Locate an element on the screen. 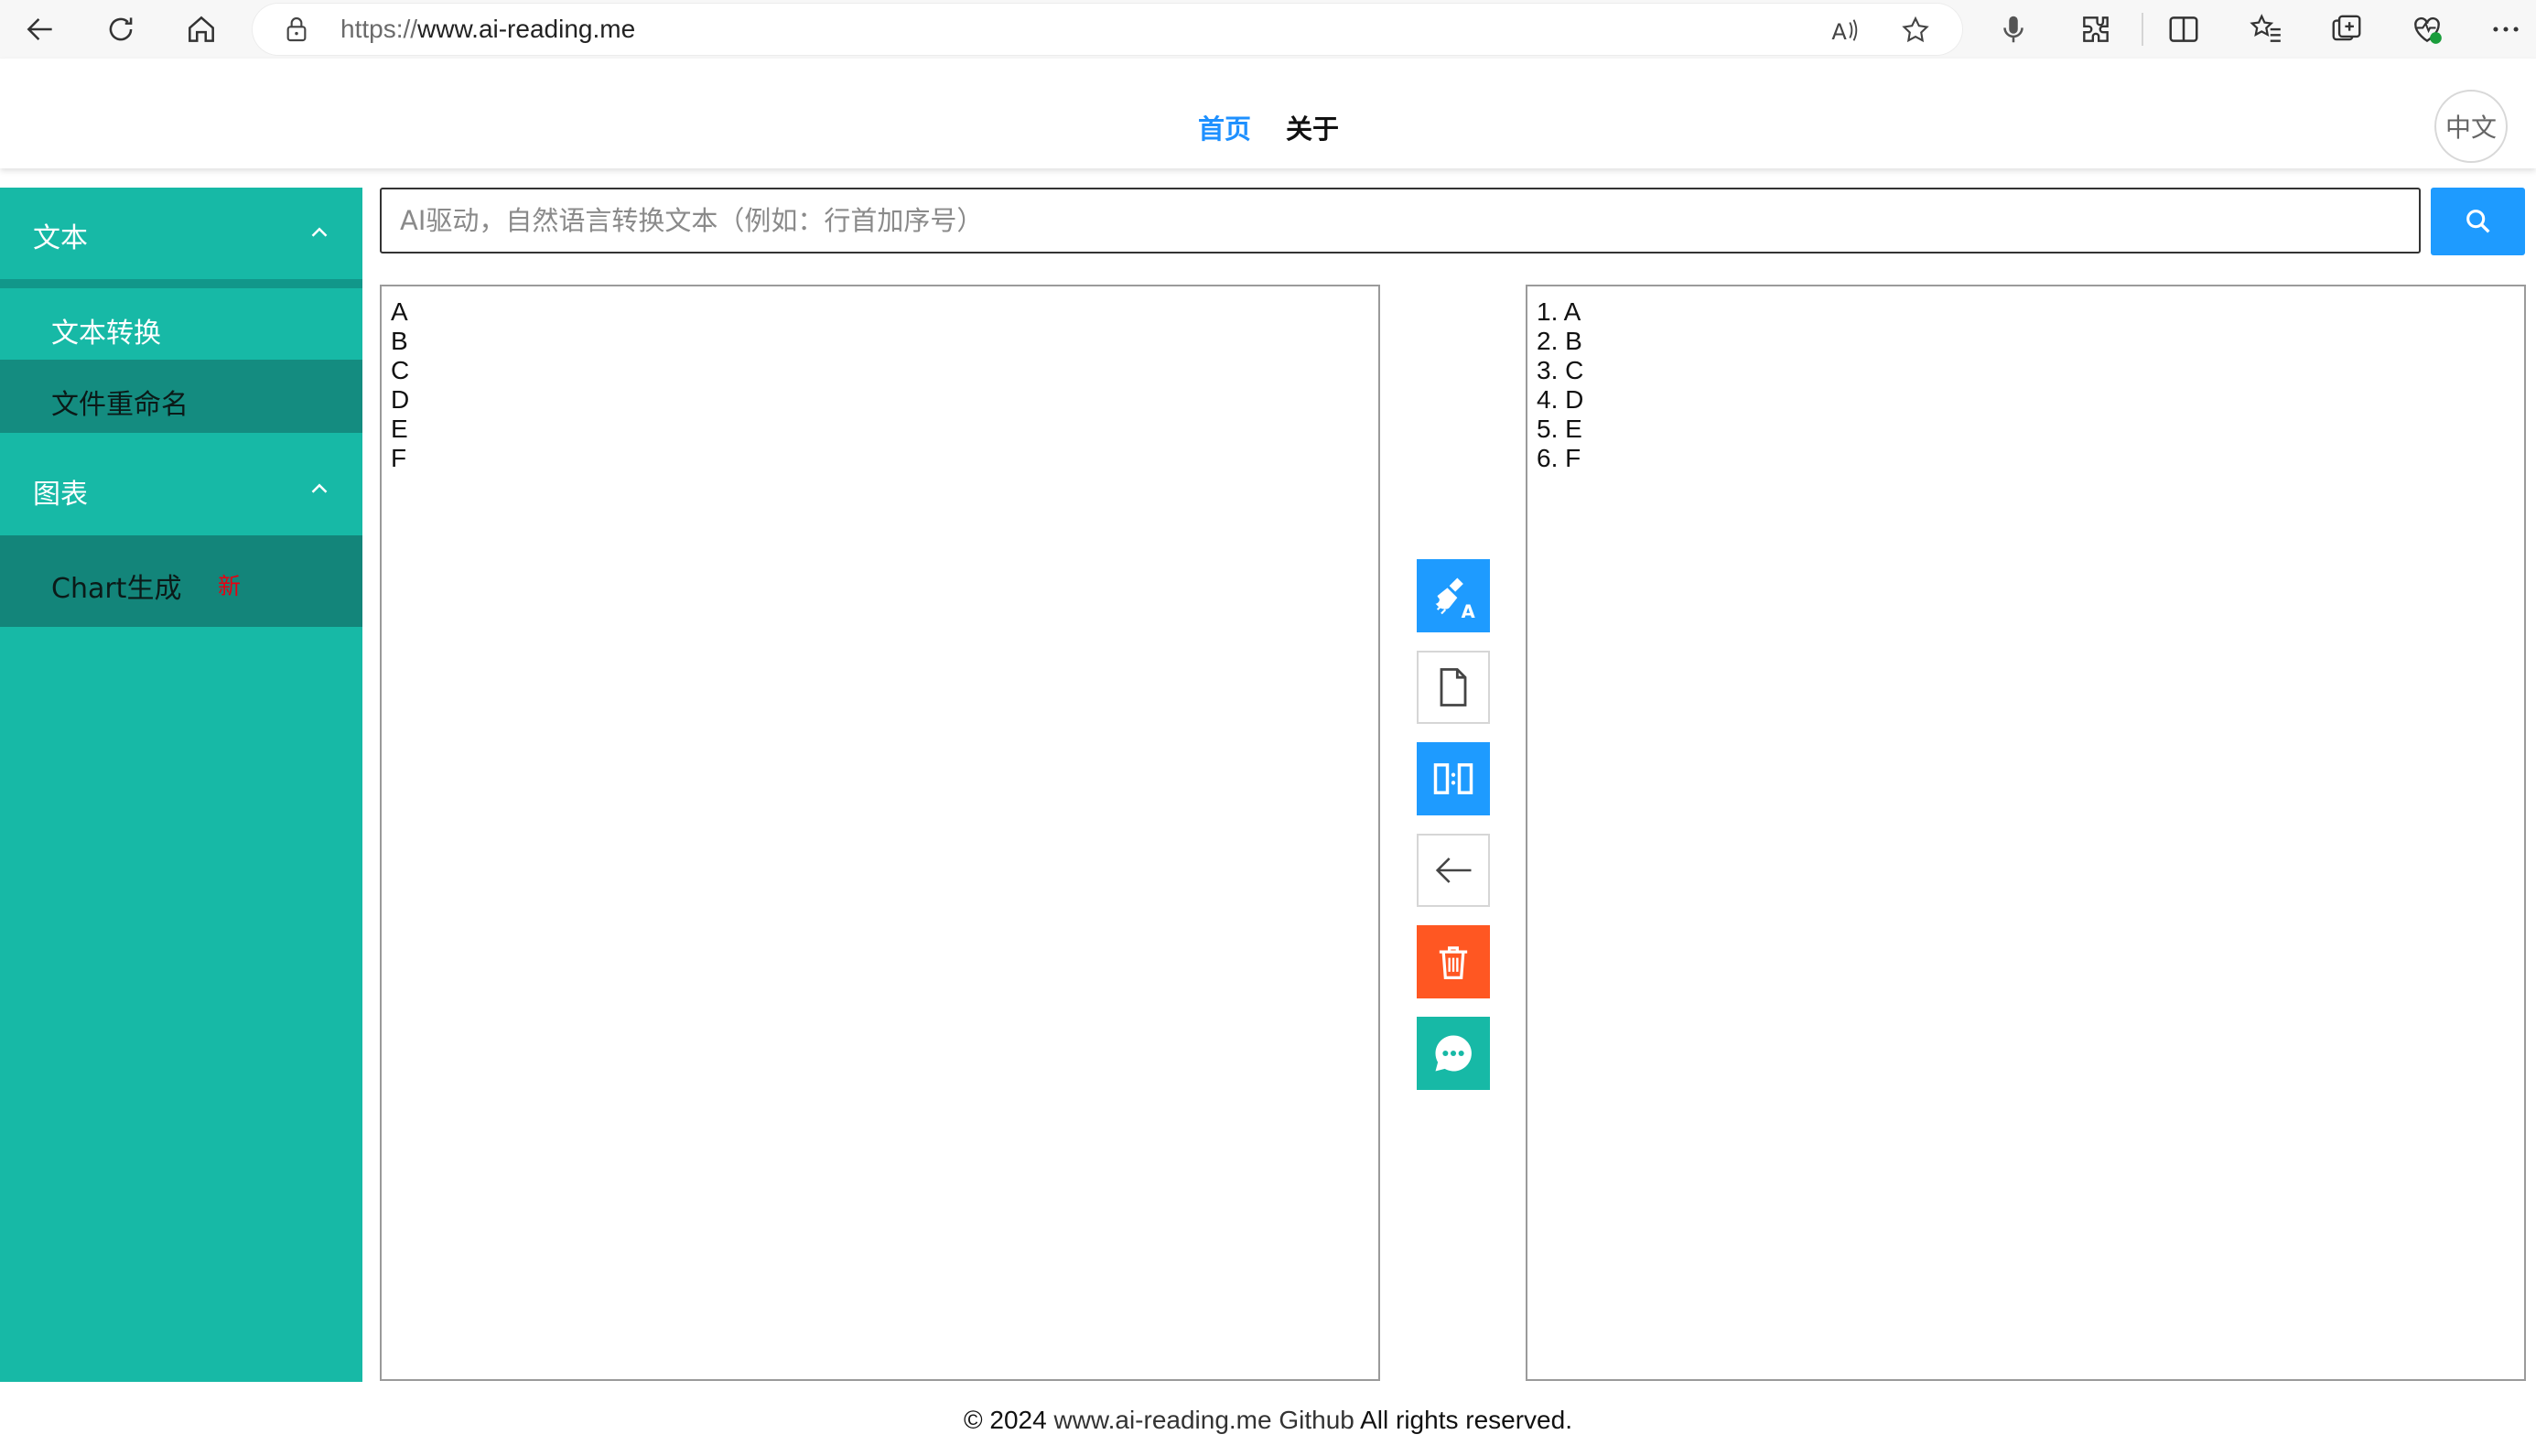  lock-icon is located at coordinates (296, 29).